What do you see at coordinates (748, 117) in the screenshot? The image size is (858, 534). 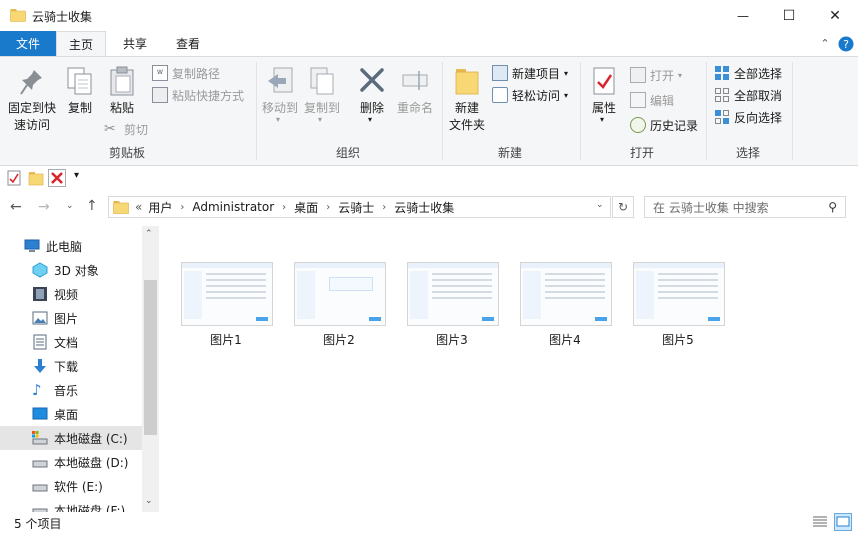 I see `invert-selection-button: 反向选择` at bounding box center [748, 117].